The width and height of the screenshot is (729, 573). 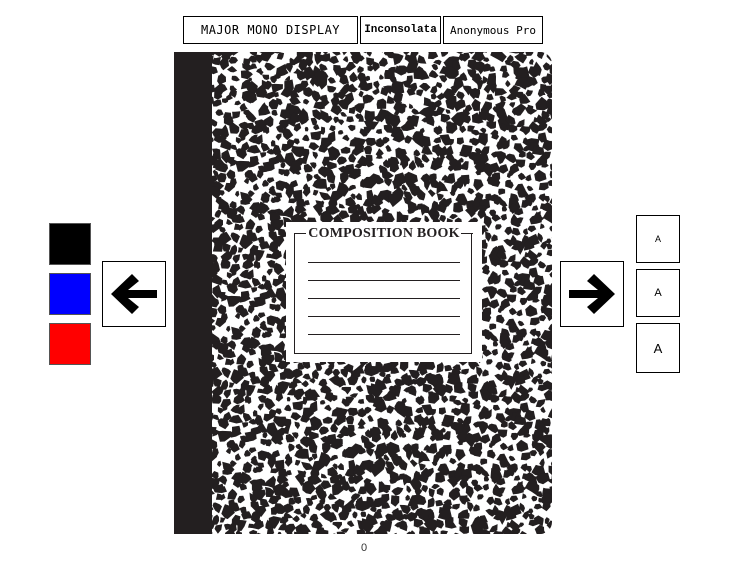 What do you see at coordinates (493, 30) in the screenshot?
I see `font-tab-anonymous-pro: Anonymous Pro` at bounding box center [493, 30].